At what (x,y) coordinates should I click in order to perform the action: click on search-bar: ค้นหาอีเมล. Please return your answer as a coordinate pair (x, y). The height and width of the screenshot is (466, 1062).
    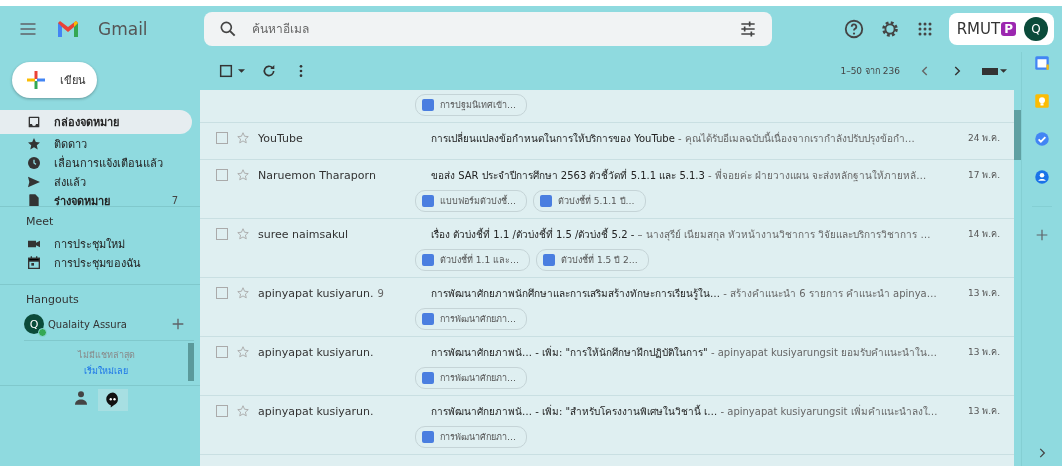
    Looking at the image, I should click on (488, 29).